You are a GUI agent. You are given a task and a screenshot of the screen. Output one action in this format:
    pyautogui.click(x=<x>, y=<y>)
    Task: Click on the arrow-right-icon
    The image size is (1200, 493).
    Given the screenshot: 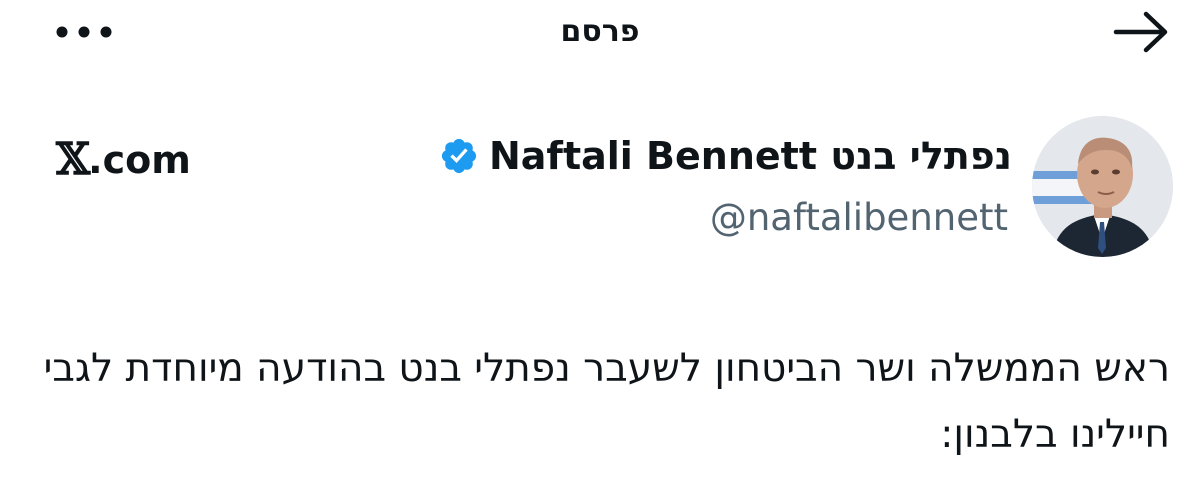 What is the action you would take?
    pyautogui.click(x=1141, y=32)
    